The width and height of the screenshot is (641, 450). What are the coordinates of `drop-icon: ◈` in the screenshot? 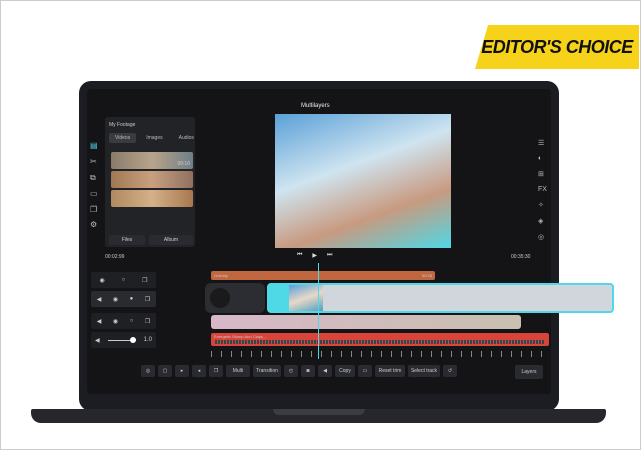 It's located at (542, 221).